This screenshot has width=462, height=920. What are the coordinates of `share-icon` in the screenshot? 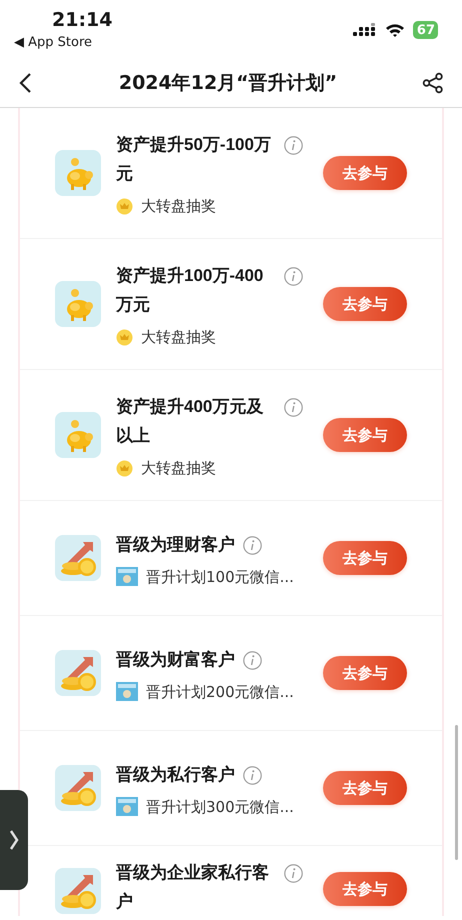 It's located at (433, 83).